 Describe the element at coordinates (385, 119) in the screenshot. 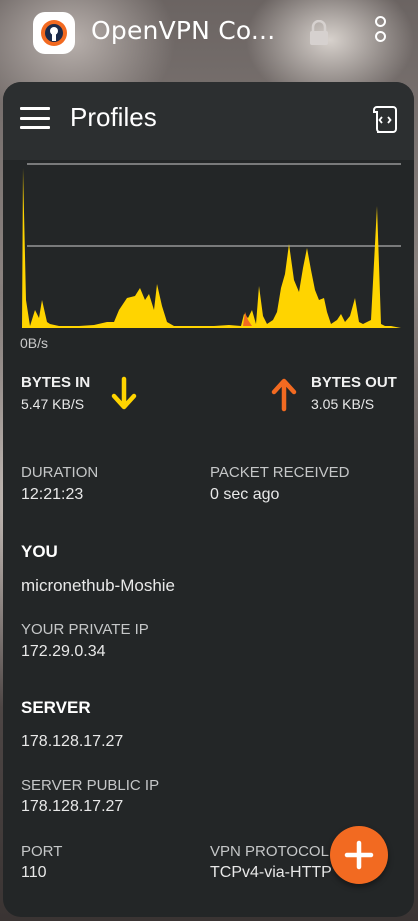

I see `log-icon` at that location.